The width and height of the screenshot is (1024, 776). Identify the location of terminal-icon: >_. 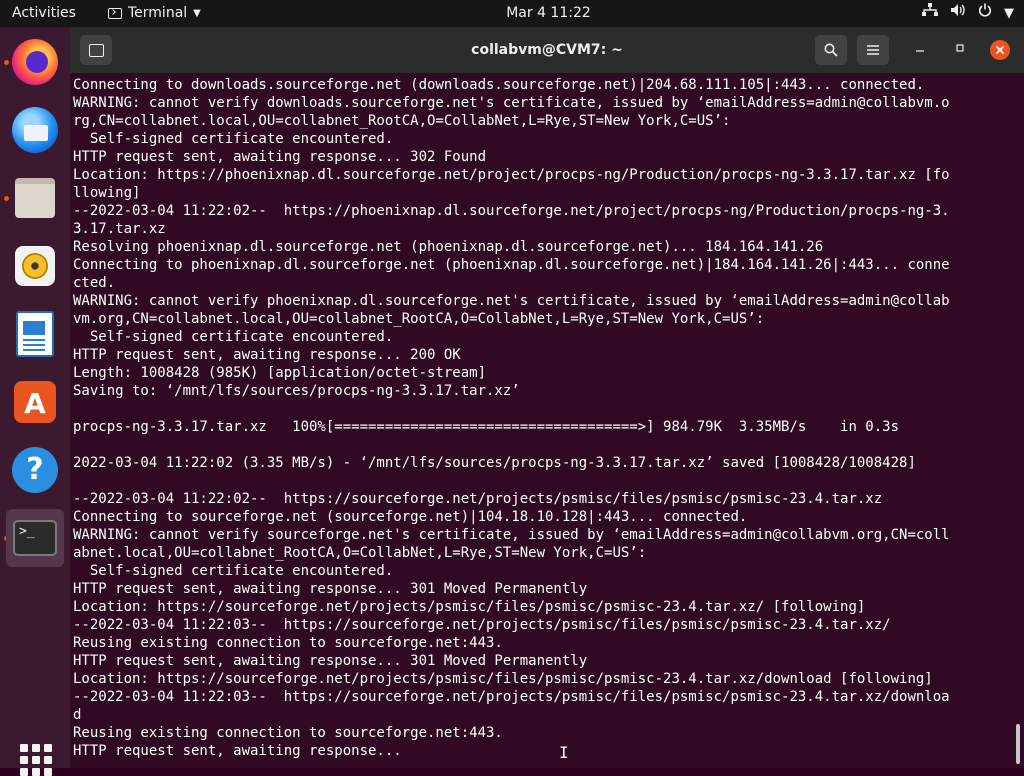
(35, 538).